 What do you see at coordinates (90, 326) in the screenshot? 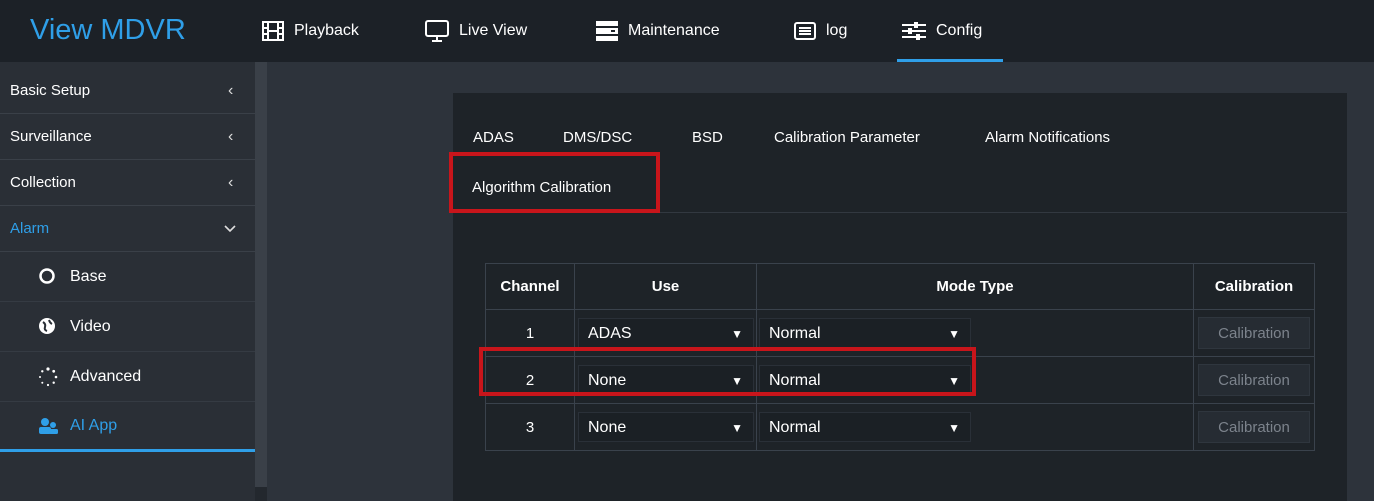
I see `sidebar-subitem-label: Video` at bounding box center [90, 326].